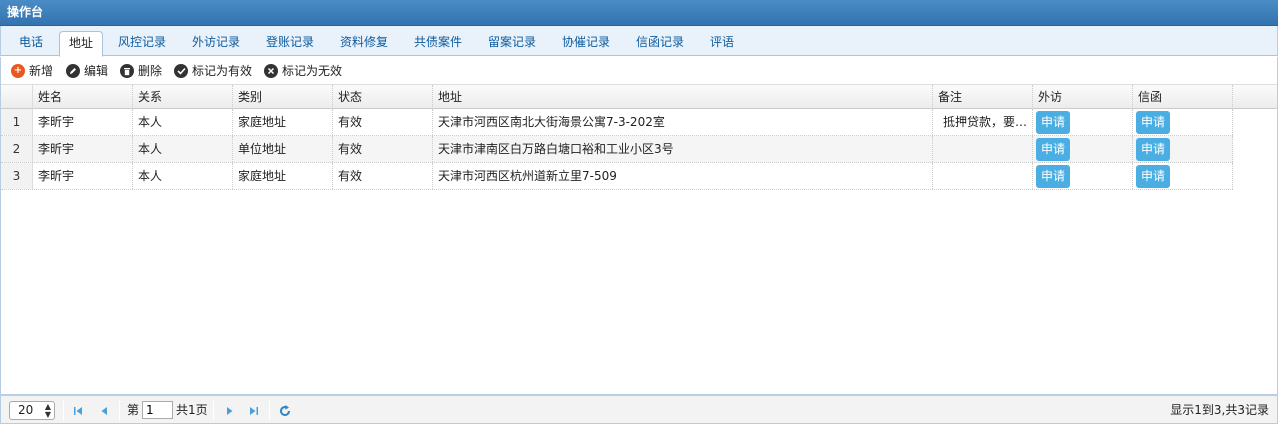 The image size is (1278, 424). I want to click on mark-valid-label: 标记为有效, so click(222, 71).